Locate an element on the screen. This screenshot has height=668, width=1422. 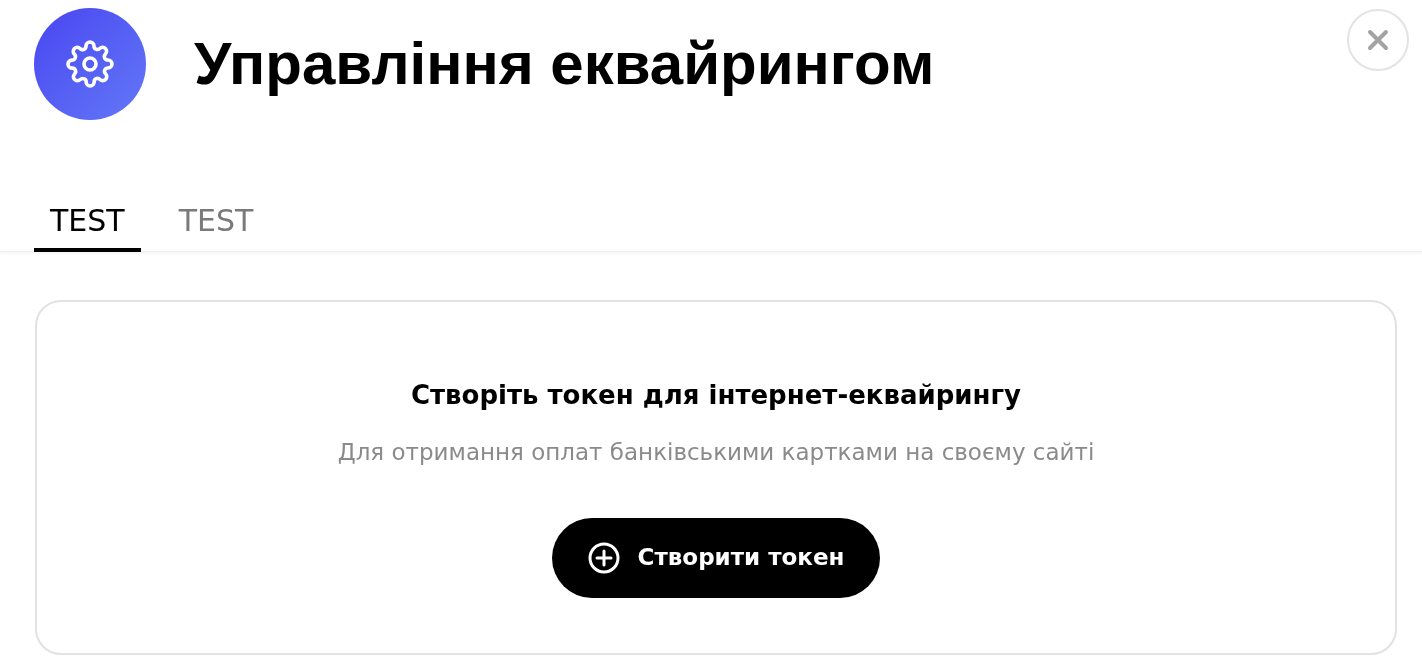
card-title: Створіть токен для інтернет-еквайрингу is located at coordinates (715, 395).